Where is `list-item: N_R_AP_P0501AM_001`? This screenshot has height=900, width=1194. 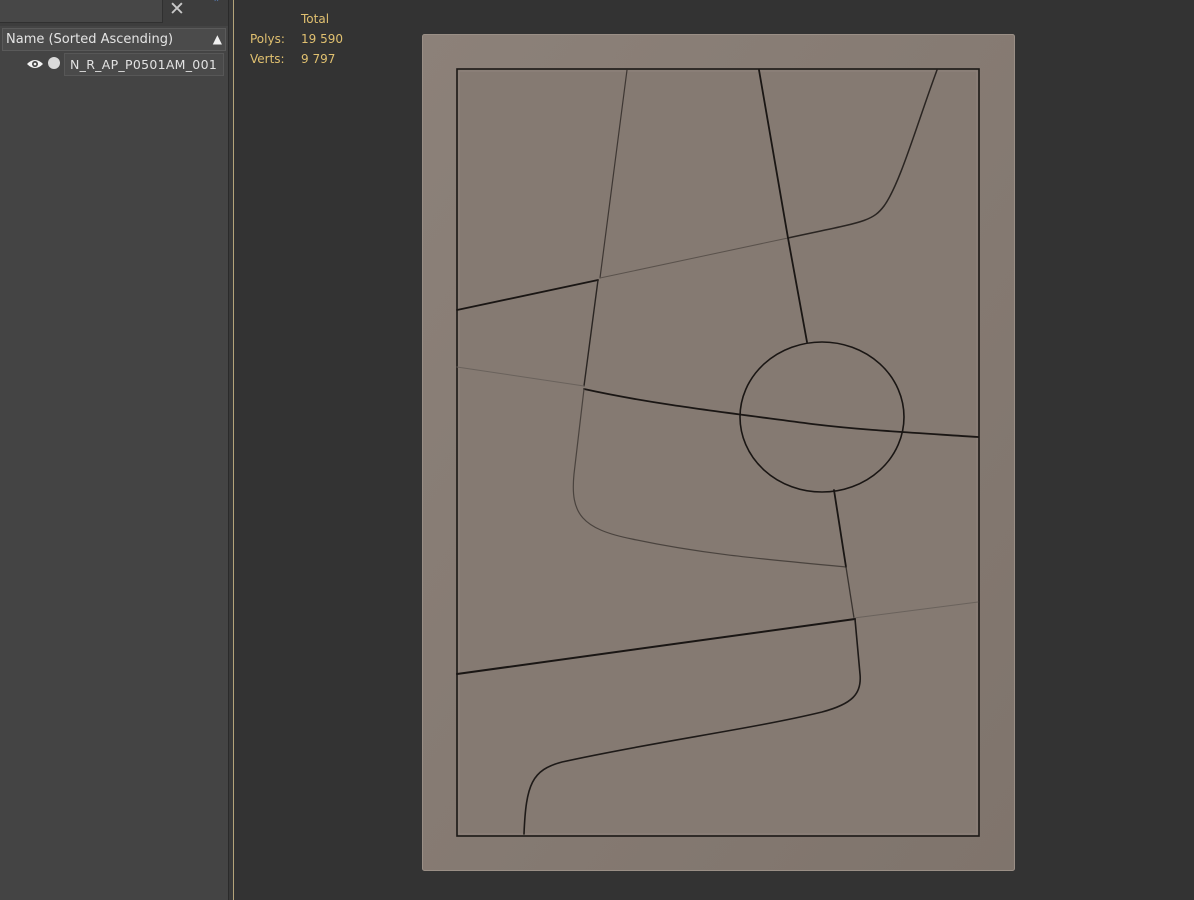 list-item: N_R_AP_P0501AM_001 is located at coordinates (114, 64).